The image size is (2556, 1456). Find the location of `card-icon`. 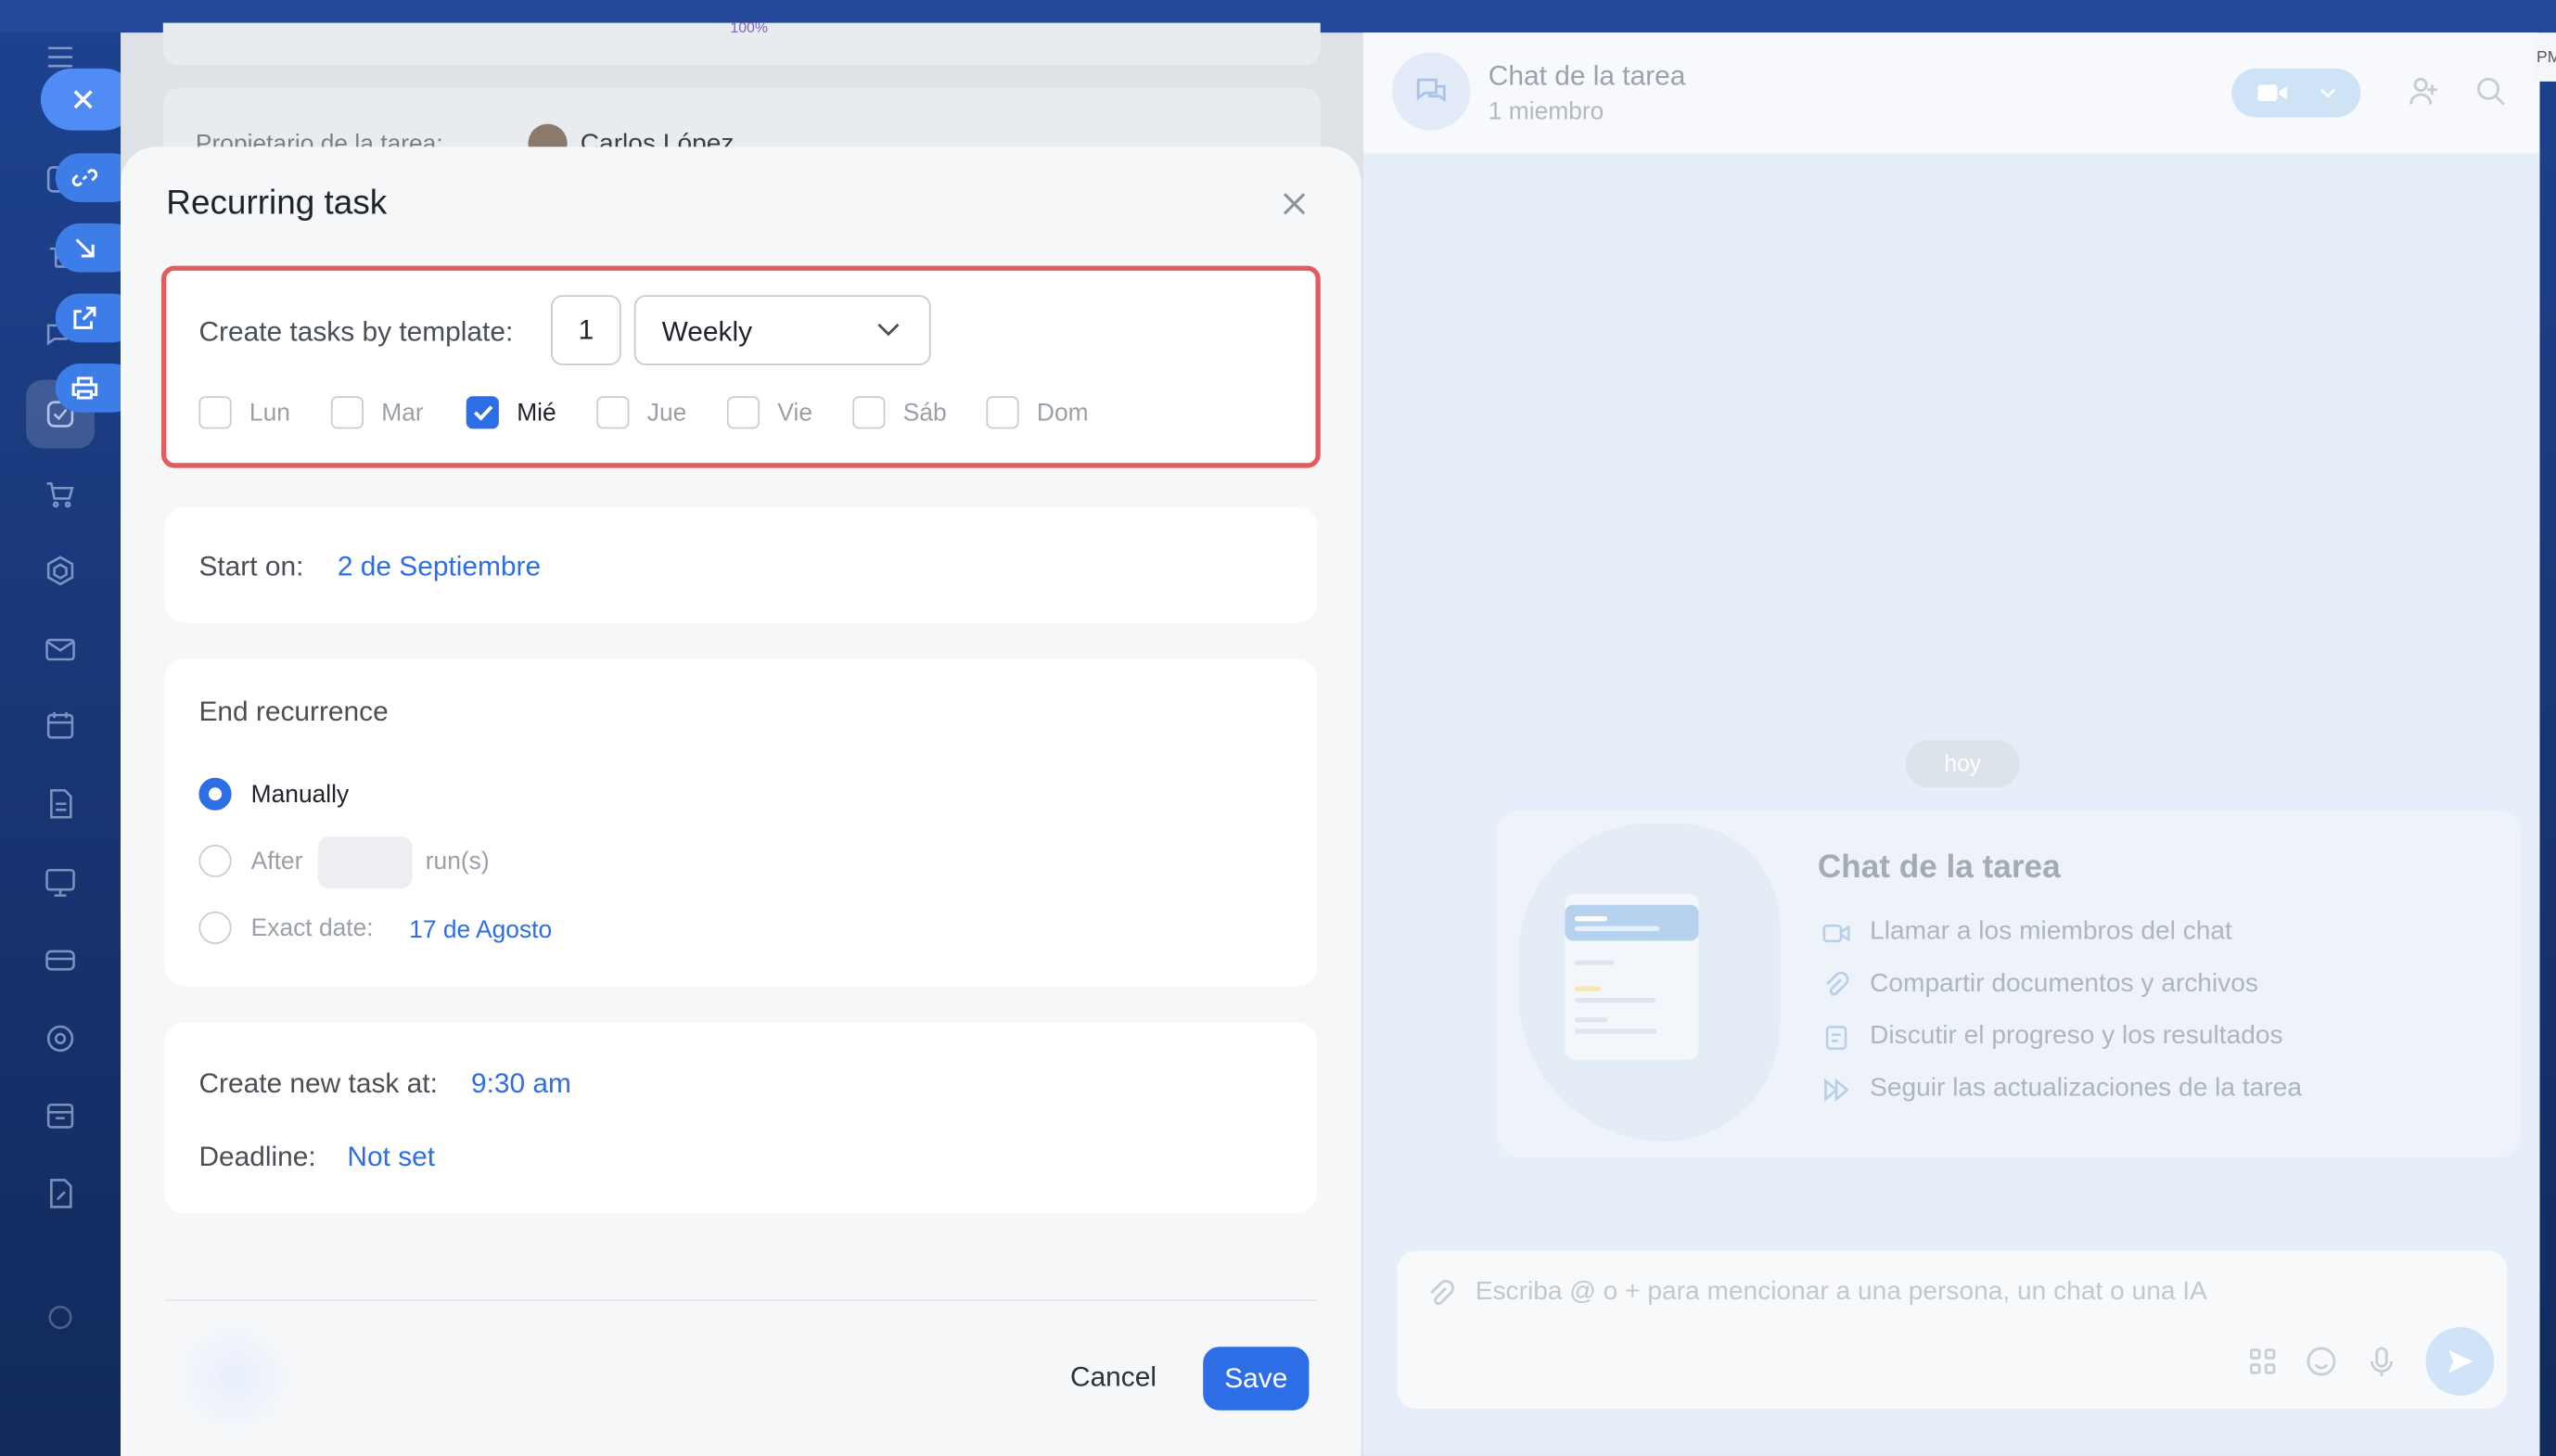

card-icon is located at coordinates (60, 960).